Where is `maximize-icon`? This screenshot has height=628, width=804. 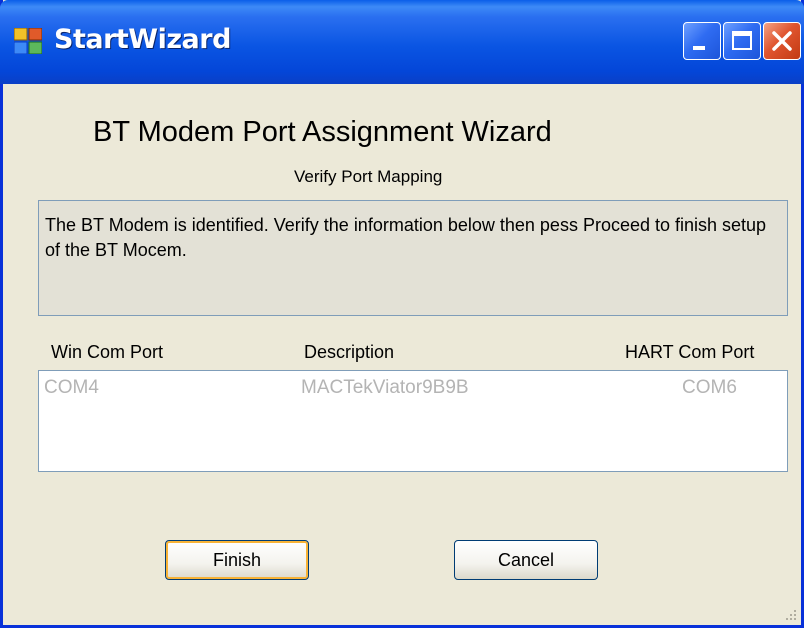
maximize-icon is located at coordinates (742, 40).